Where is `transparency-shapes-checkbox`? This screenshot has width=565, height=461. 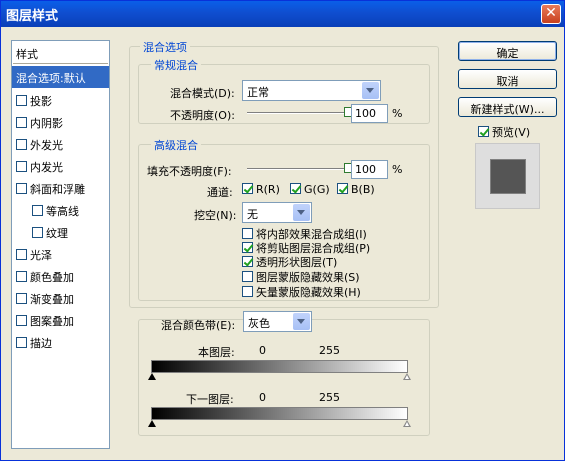
transparency-shapes-checkbox is located at coordinates (247, 261).